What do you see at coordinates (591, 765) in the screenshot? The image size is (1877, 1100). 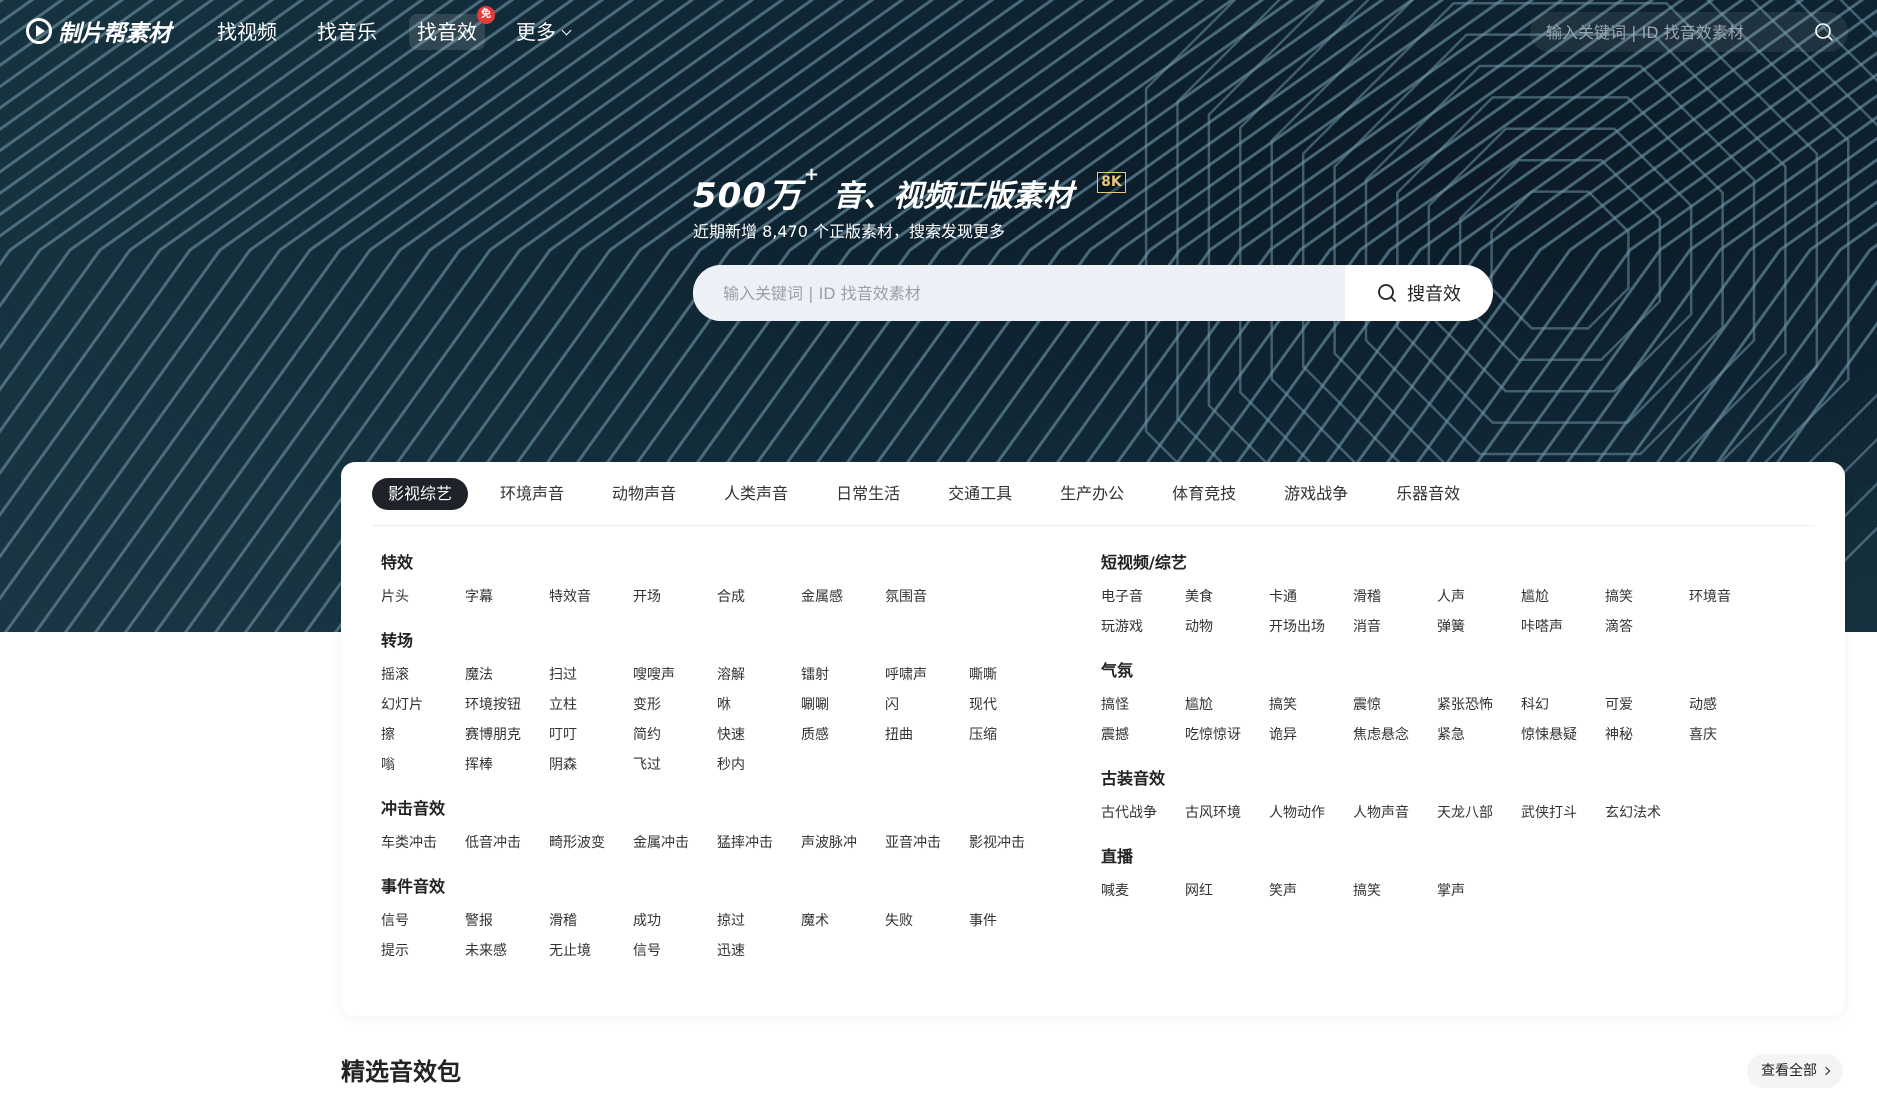 I see `tag-link: 阴森` at bounding box center [591, 765].